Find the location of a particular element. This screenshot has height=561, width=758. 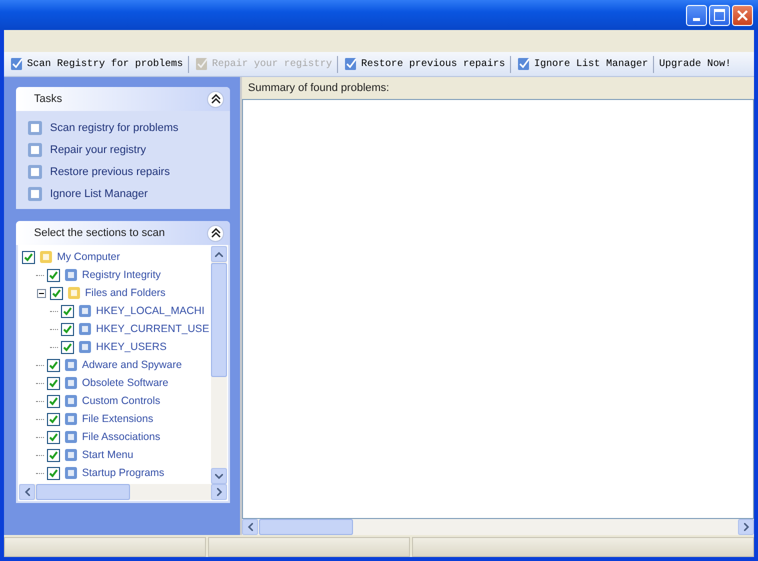

tree-item: Custom Controls is located at coordinates (121, 401).